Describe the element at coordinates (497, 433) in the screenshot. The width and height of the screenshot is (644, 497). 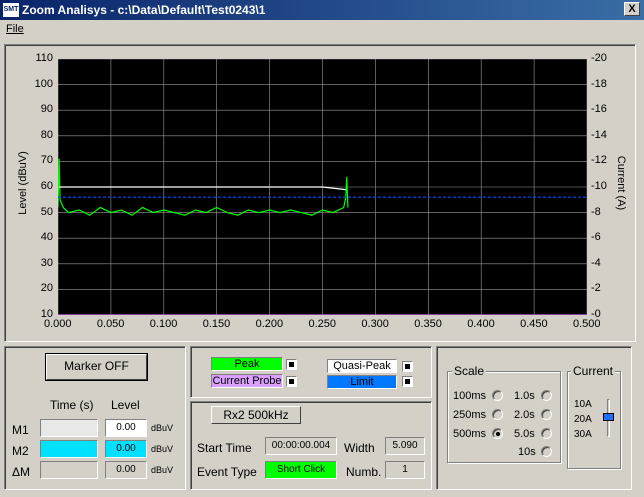
I see `scale-500ms-radio` at that location.